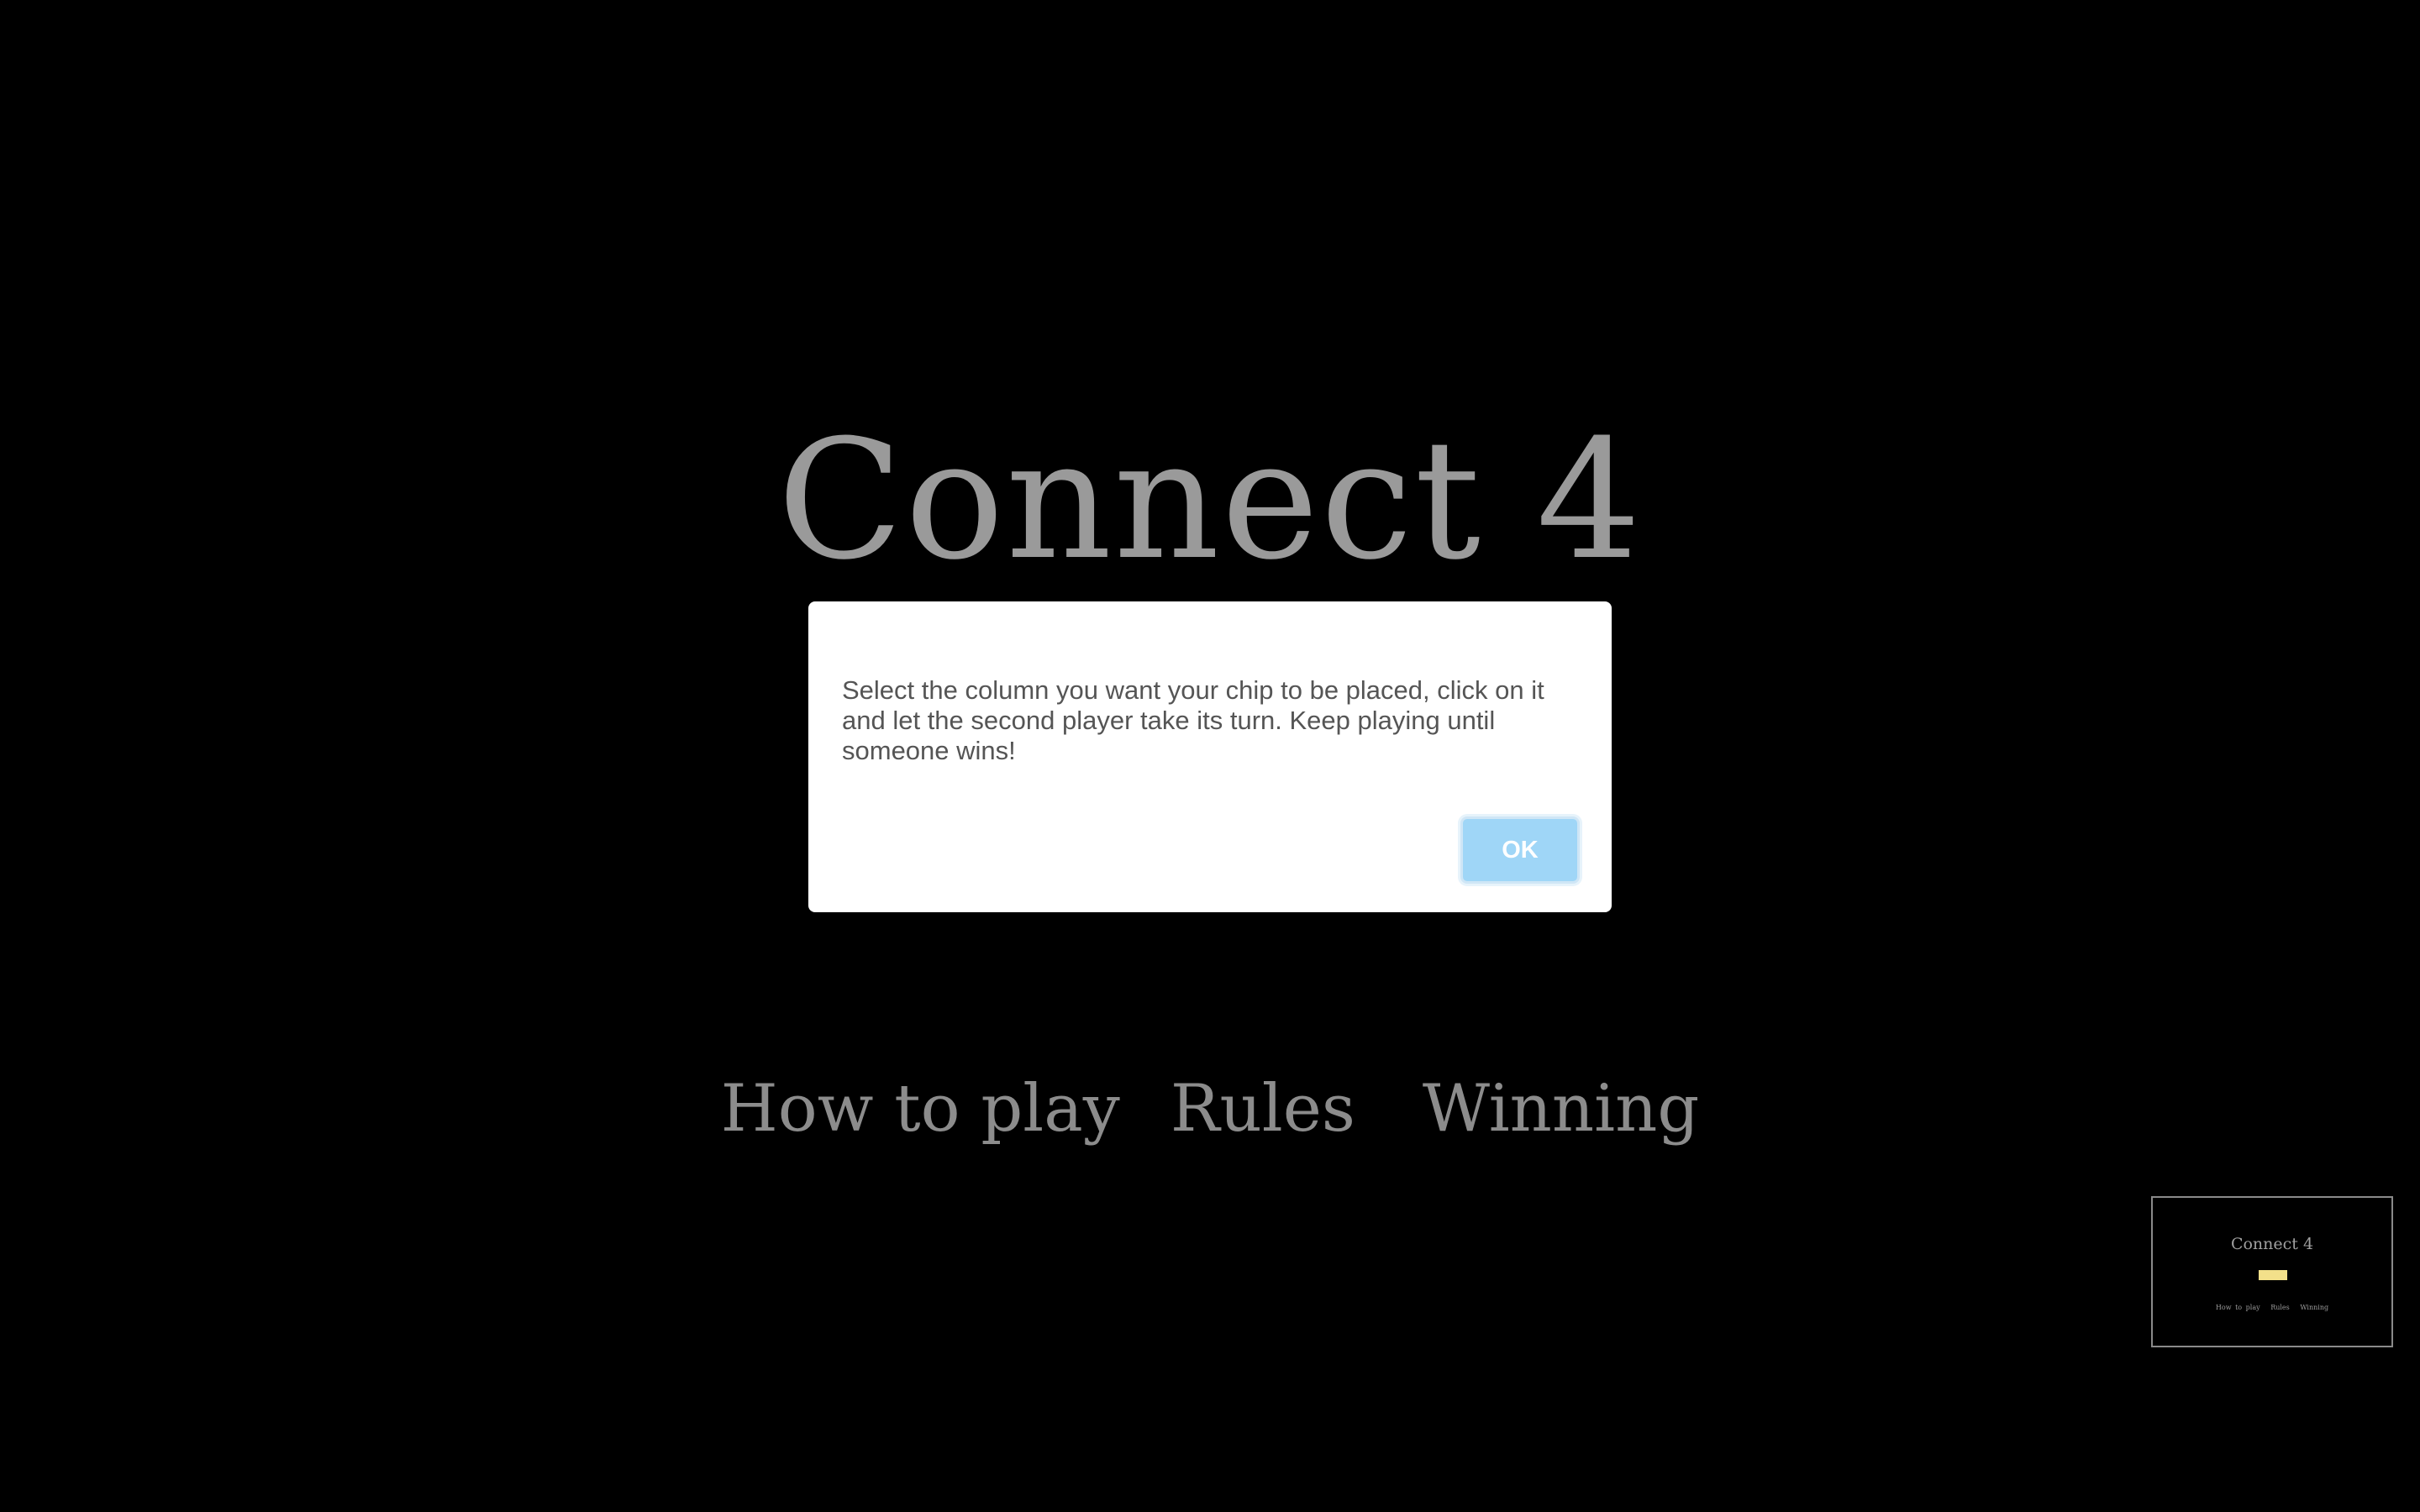 Image resolution: width=2420 pixels, height=1512 pixels. I want to click on preview-nav-winning: Winning, so click(2314, 1307).